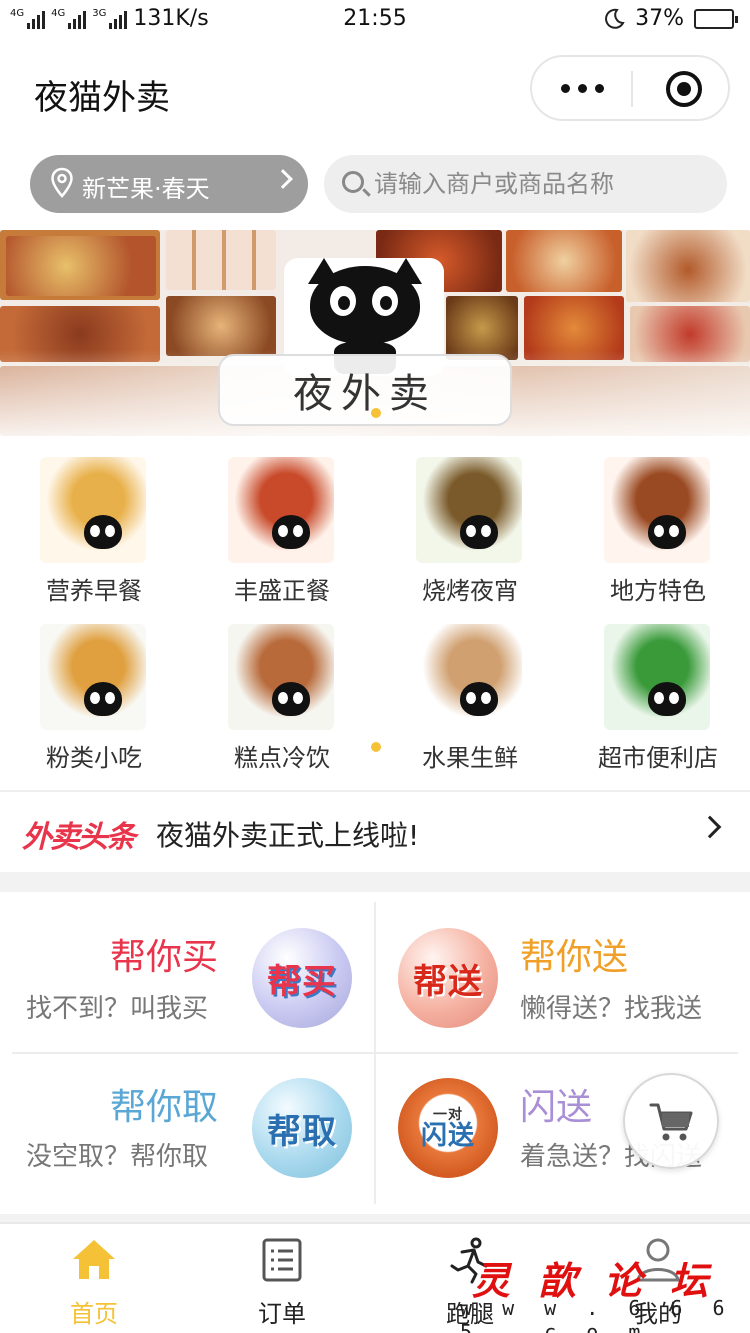 This screenshot has height=1333, width=750. What do you see at coordinates (615, 18) in the screenshot?
I see `moon-icon` at bounding box center [615, 18].